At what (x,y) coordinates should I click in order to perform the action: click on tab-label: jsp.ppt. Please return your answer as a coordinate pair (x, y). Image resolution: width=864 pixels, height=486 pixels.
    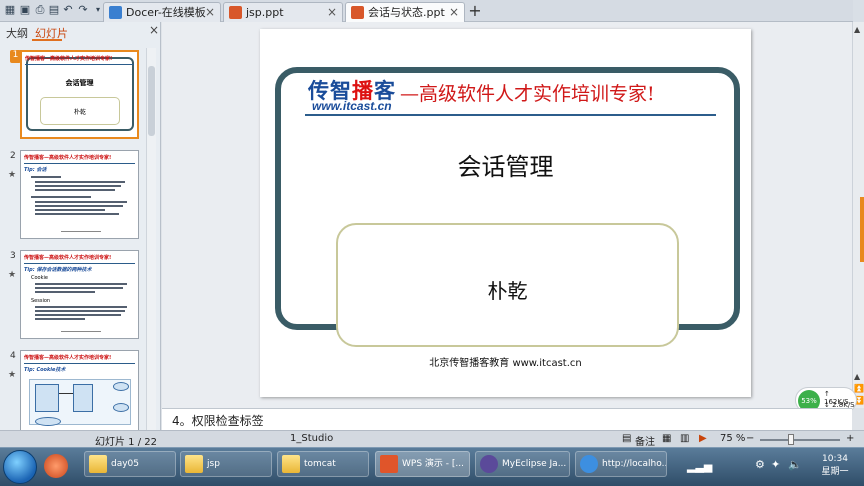
    Looking at the image, I should click on (265, 12).